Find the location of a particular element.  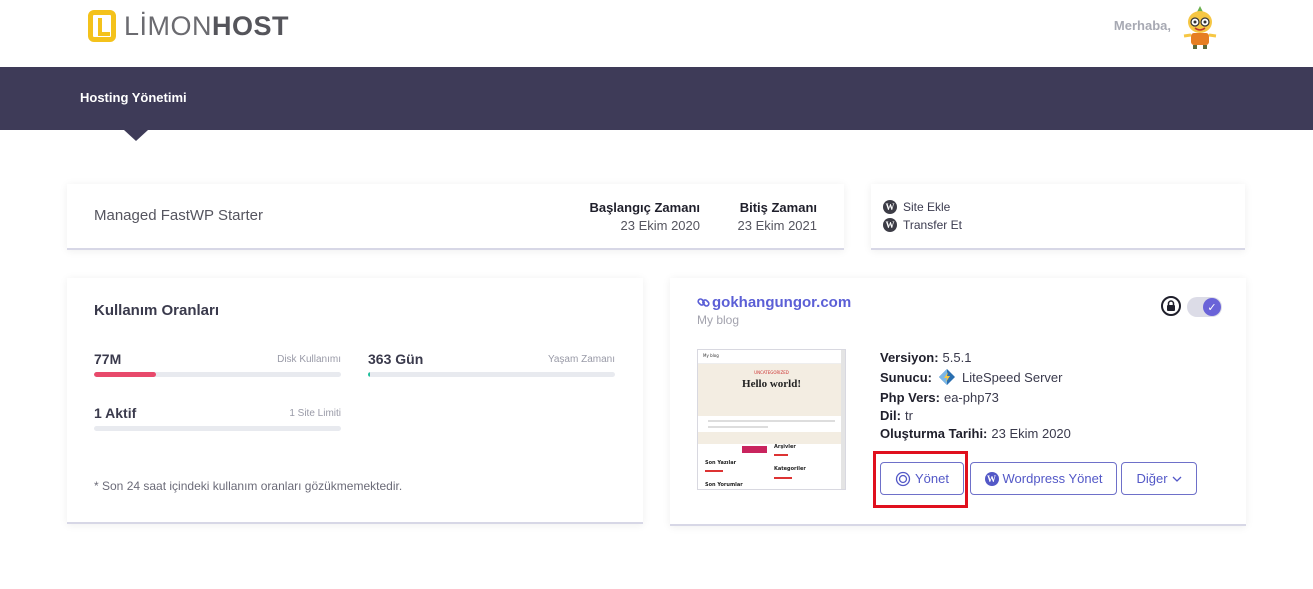

thumb-widget-recent-posts: Son Yazılar is located at coordinates (721, 463).